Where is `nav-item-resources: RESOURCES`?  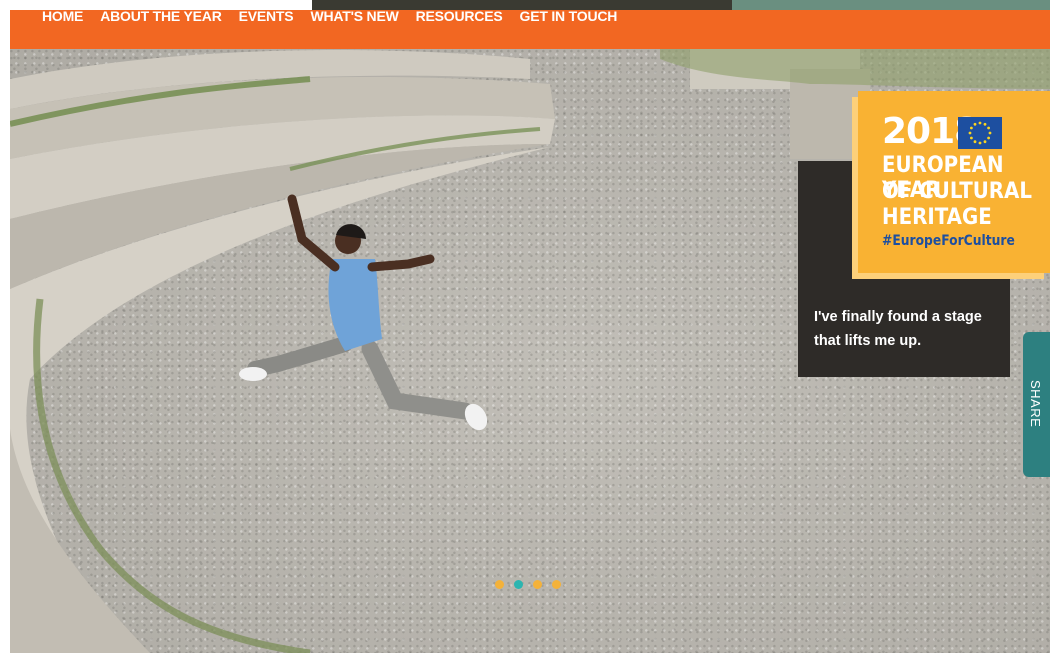 nav-item-resources: RESOURCES is located at coordinates (459, 16).